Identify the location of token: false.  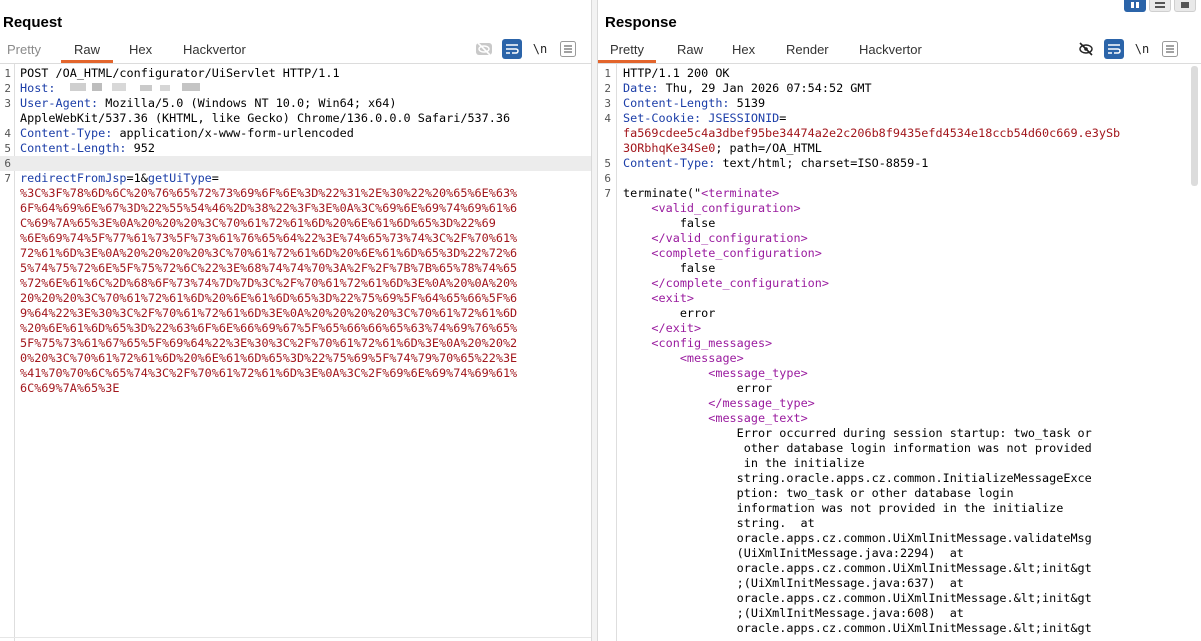
(669, 223).